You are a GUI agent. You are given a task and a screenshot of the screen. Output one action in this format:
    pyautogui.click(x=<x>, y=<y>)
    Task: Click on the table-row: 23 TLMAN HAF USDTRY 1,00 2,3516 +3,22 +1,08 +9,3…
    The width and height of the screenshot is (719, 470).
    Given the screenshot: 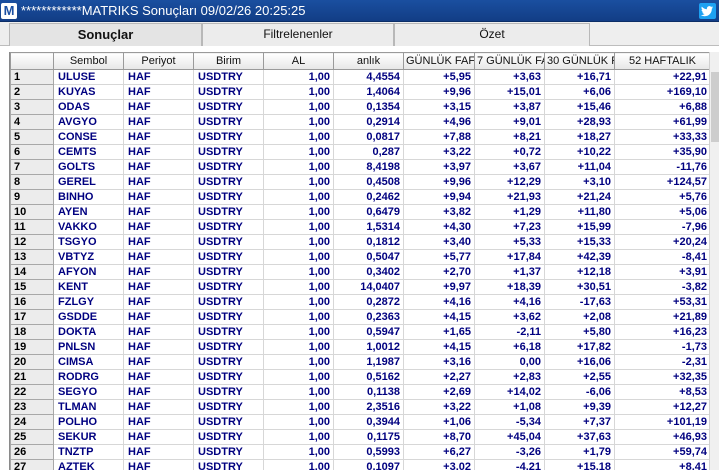 What is the action you would take?
    pyautogui.click(x=359, y=407)
    